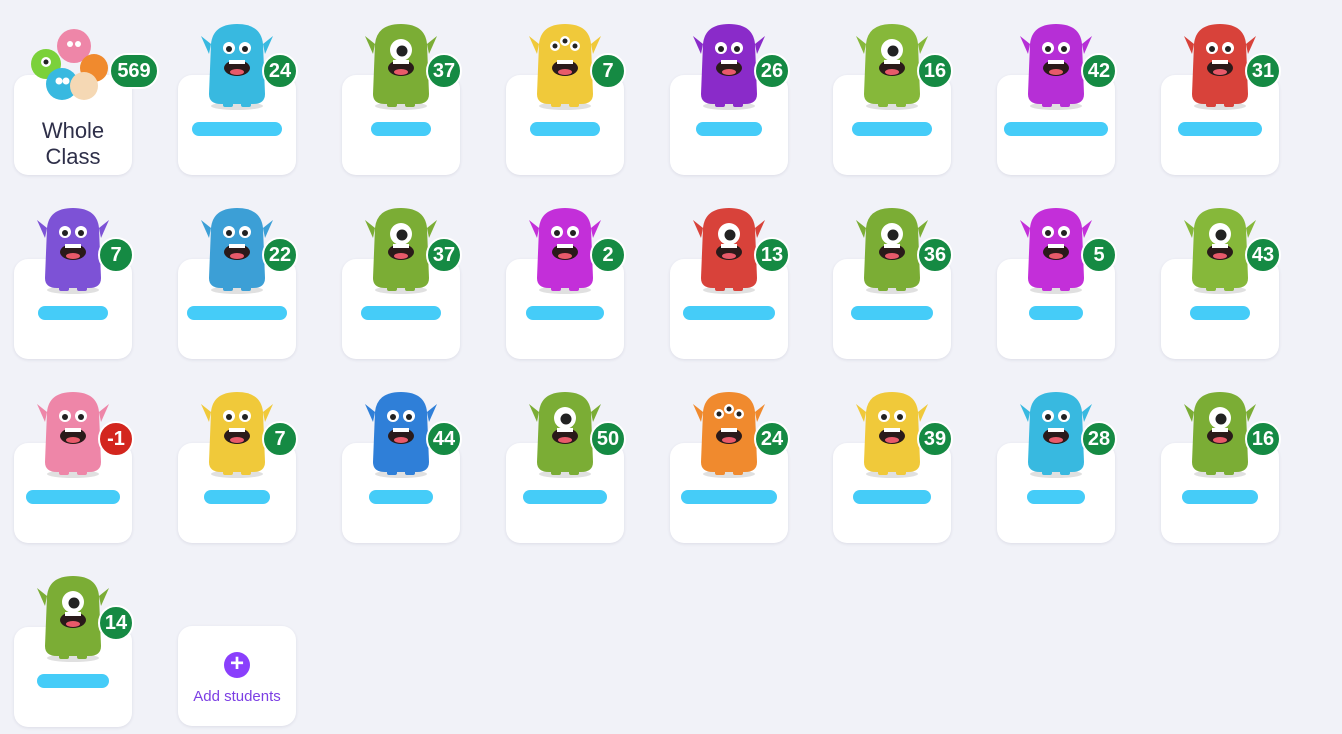  What do you see at coordinates (1065, 92) in the screenshot?
I see `student-tile: 42` at bounding box center [1065, 92].